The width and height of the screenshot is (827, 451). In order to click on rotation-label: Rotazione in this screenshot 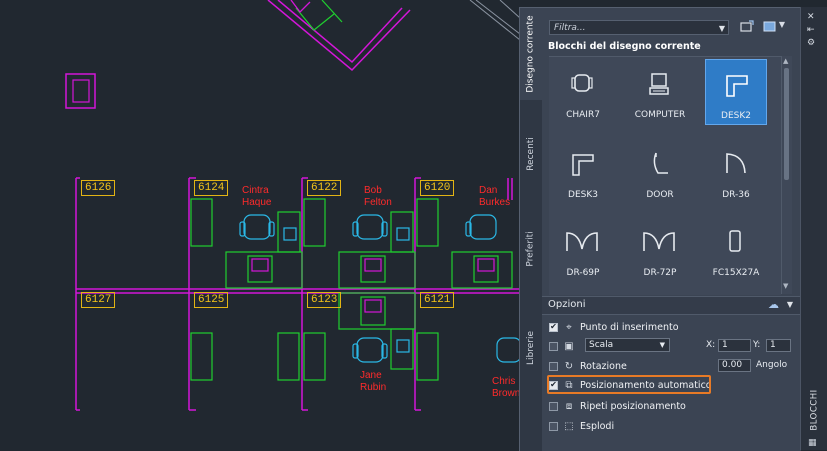, I will do `click(603, 366)`.